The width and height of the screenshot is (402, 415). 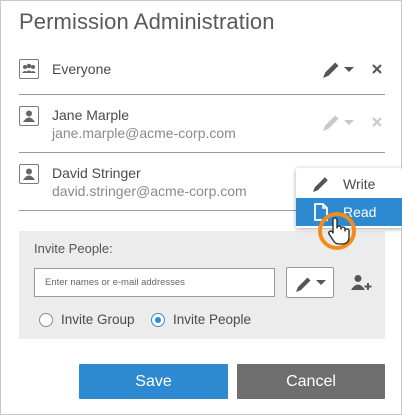 What do you see at coordinates (98, 319) in the screenshot?
I see `radio-label: Invite Group` at bounding box center [98, 319].